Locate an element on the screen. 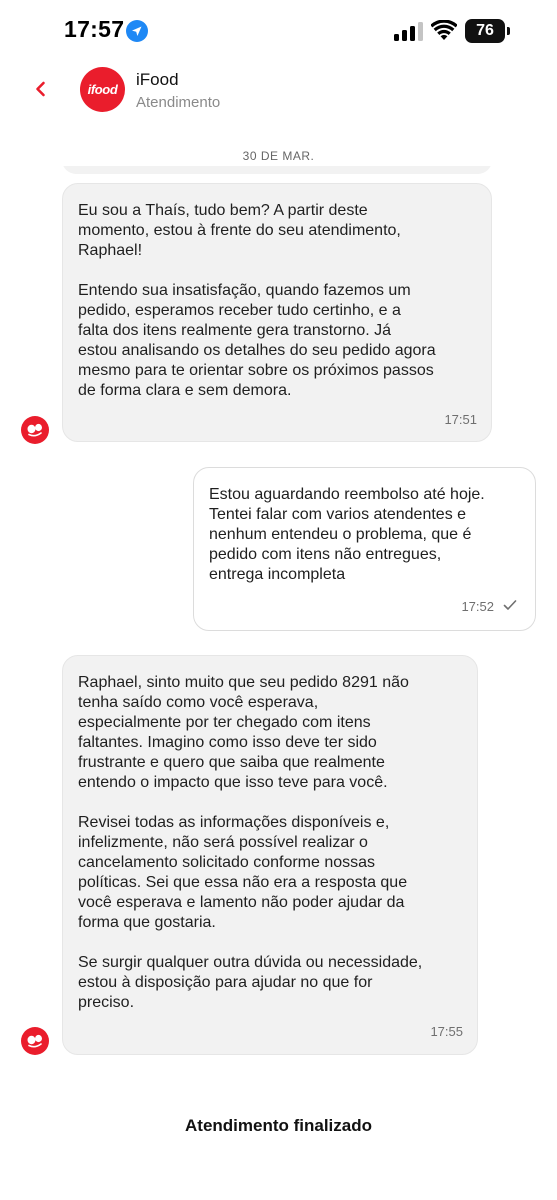  battery-indicator: 76 is located at coordinates (485, 31).